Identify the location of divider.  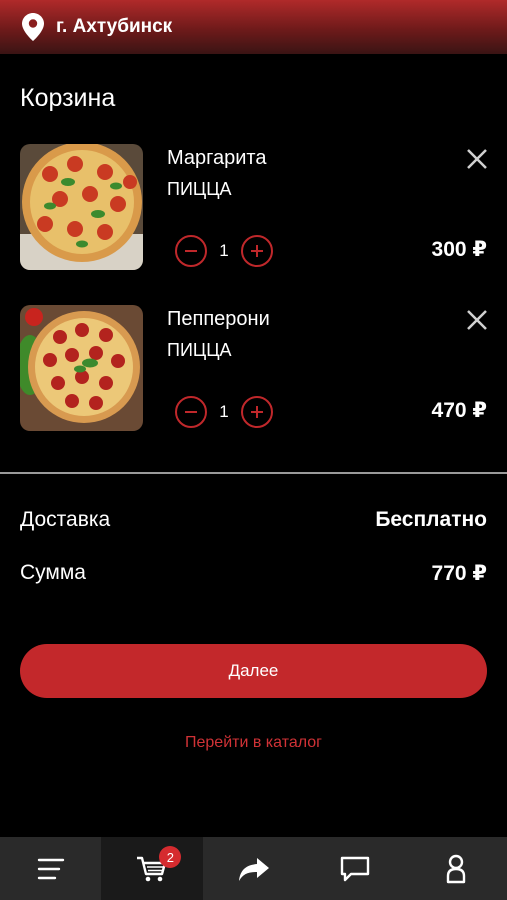
(253, 473).